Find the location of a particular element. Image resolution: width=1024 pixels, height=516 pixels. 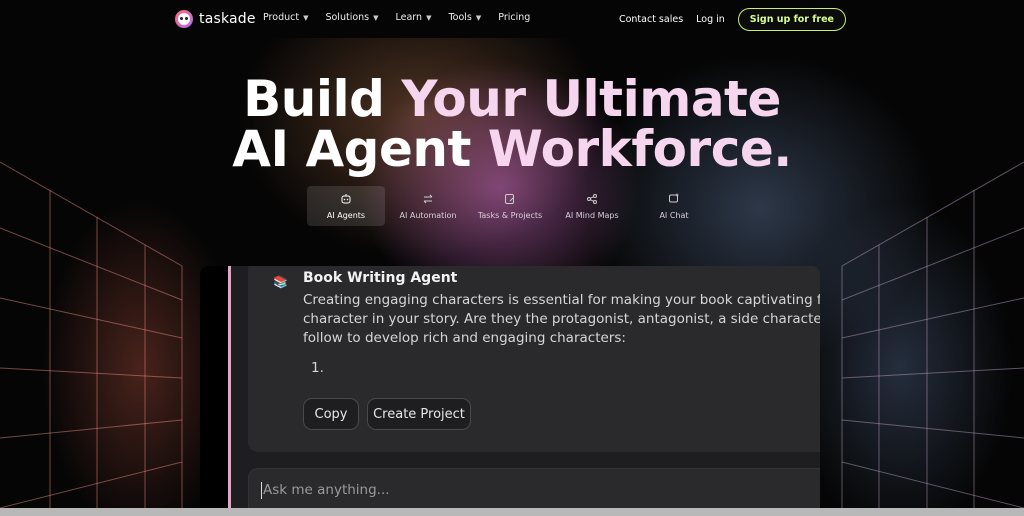

tab-ai-mind-maps: AI Mind Maps is located at coordinates (592, 206).